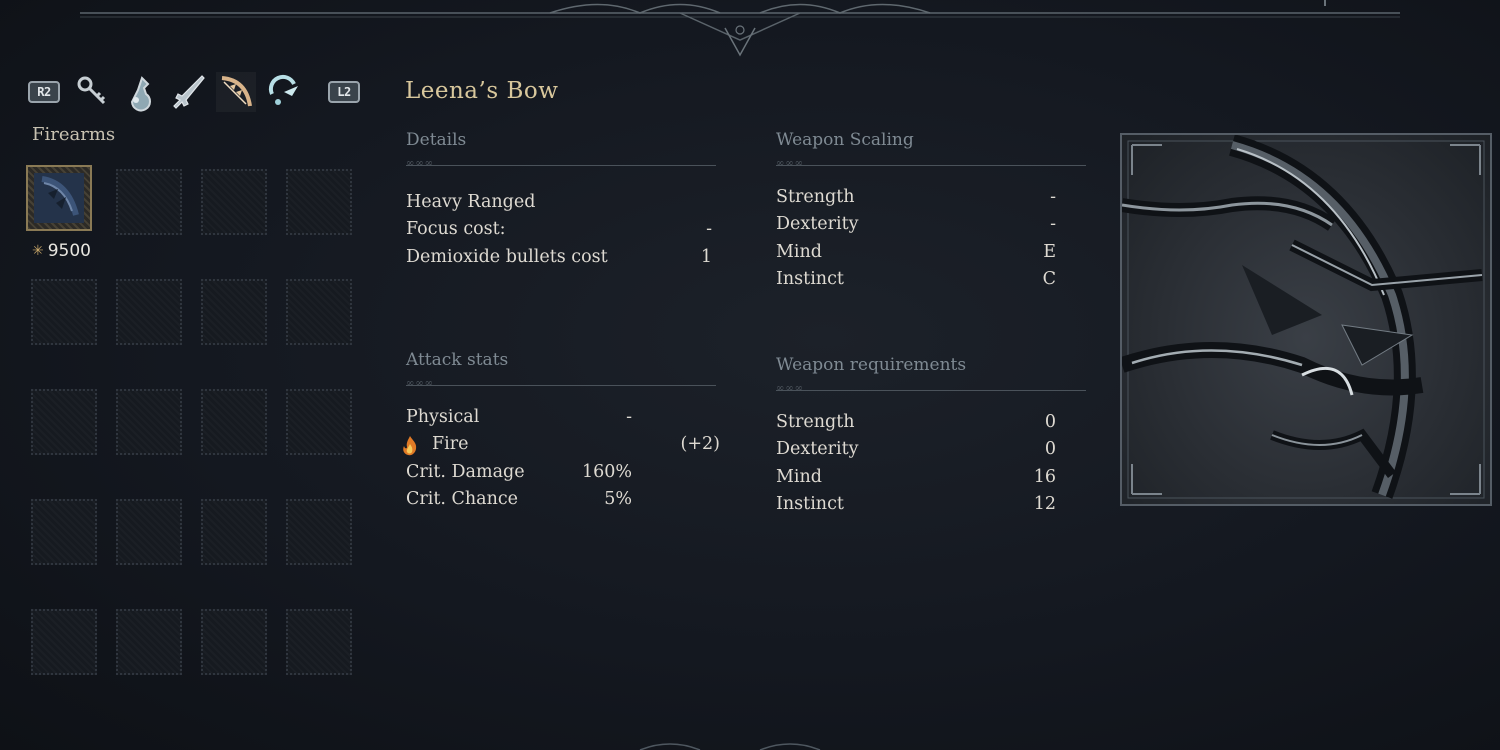  I want to click on requirement-label: Strength, so click(815, 422).